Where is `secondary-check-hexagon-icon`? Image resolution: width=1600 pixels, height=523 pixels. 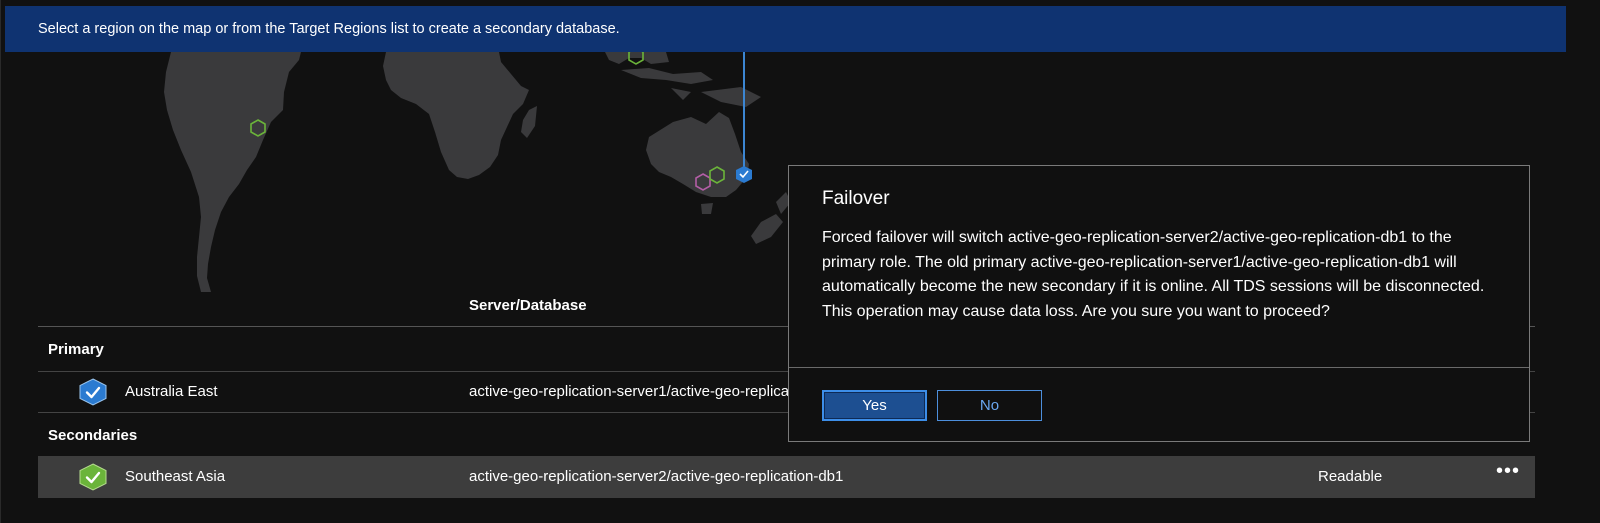
secondary-check-hexagon-icon is located at coordinates (93, 477).